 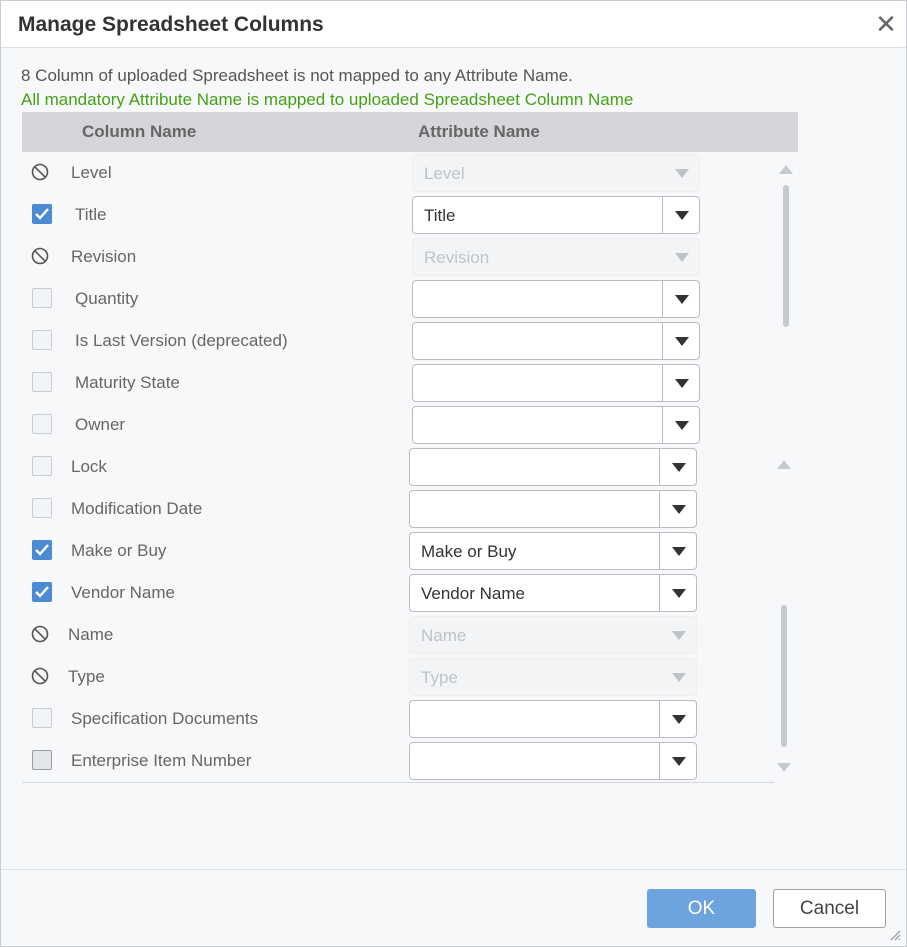 I want to click on scrollbar-thumb-lower, so click(x=784, y=676).